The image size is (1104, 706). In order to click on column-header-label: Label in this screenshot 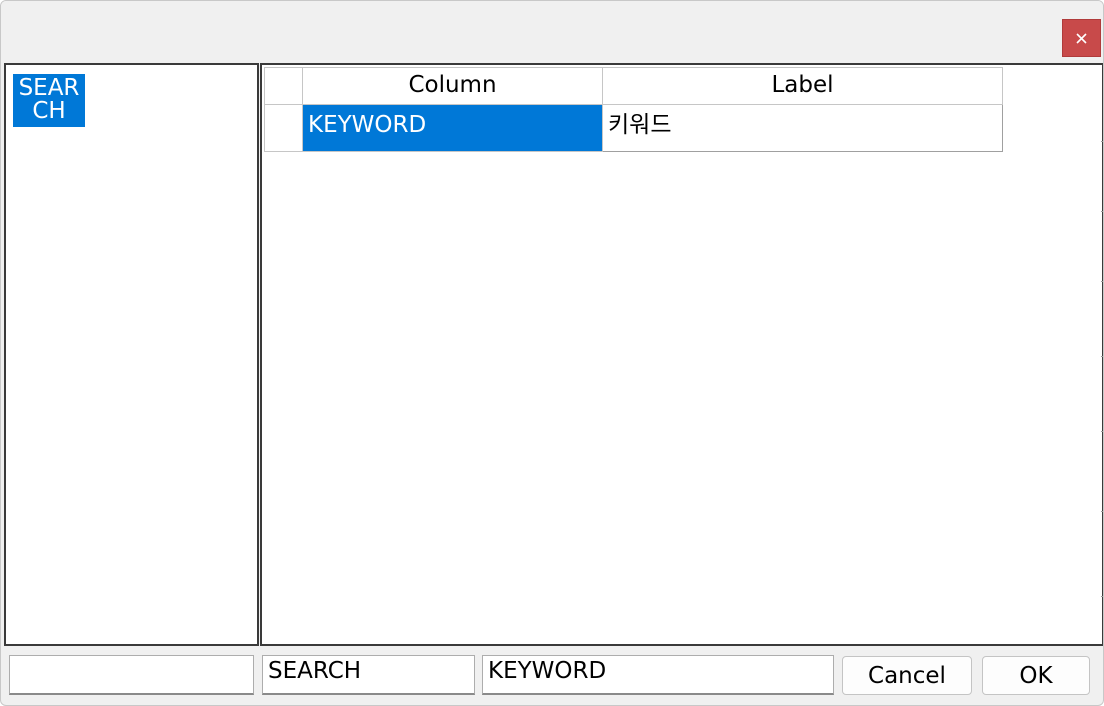, I will do `click(803, 86)`.